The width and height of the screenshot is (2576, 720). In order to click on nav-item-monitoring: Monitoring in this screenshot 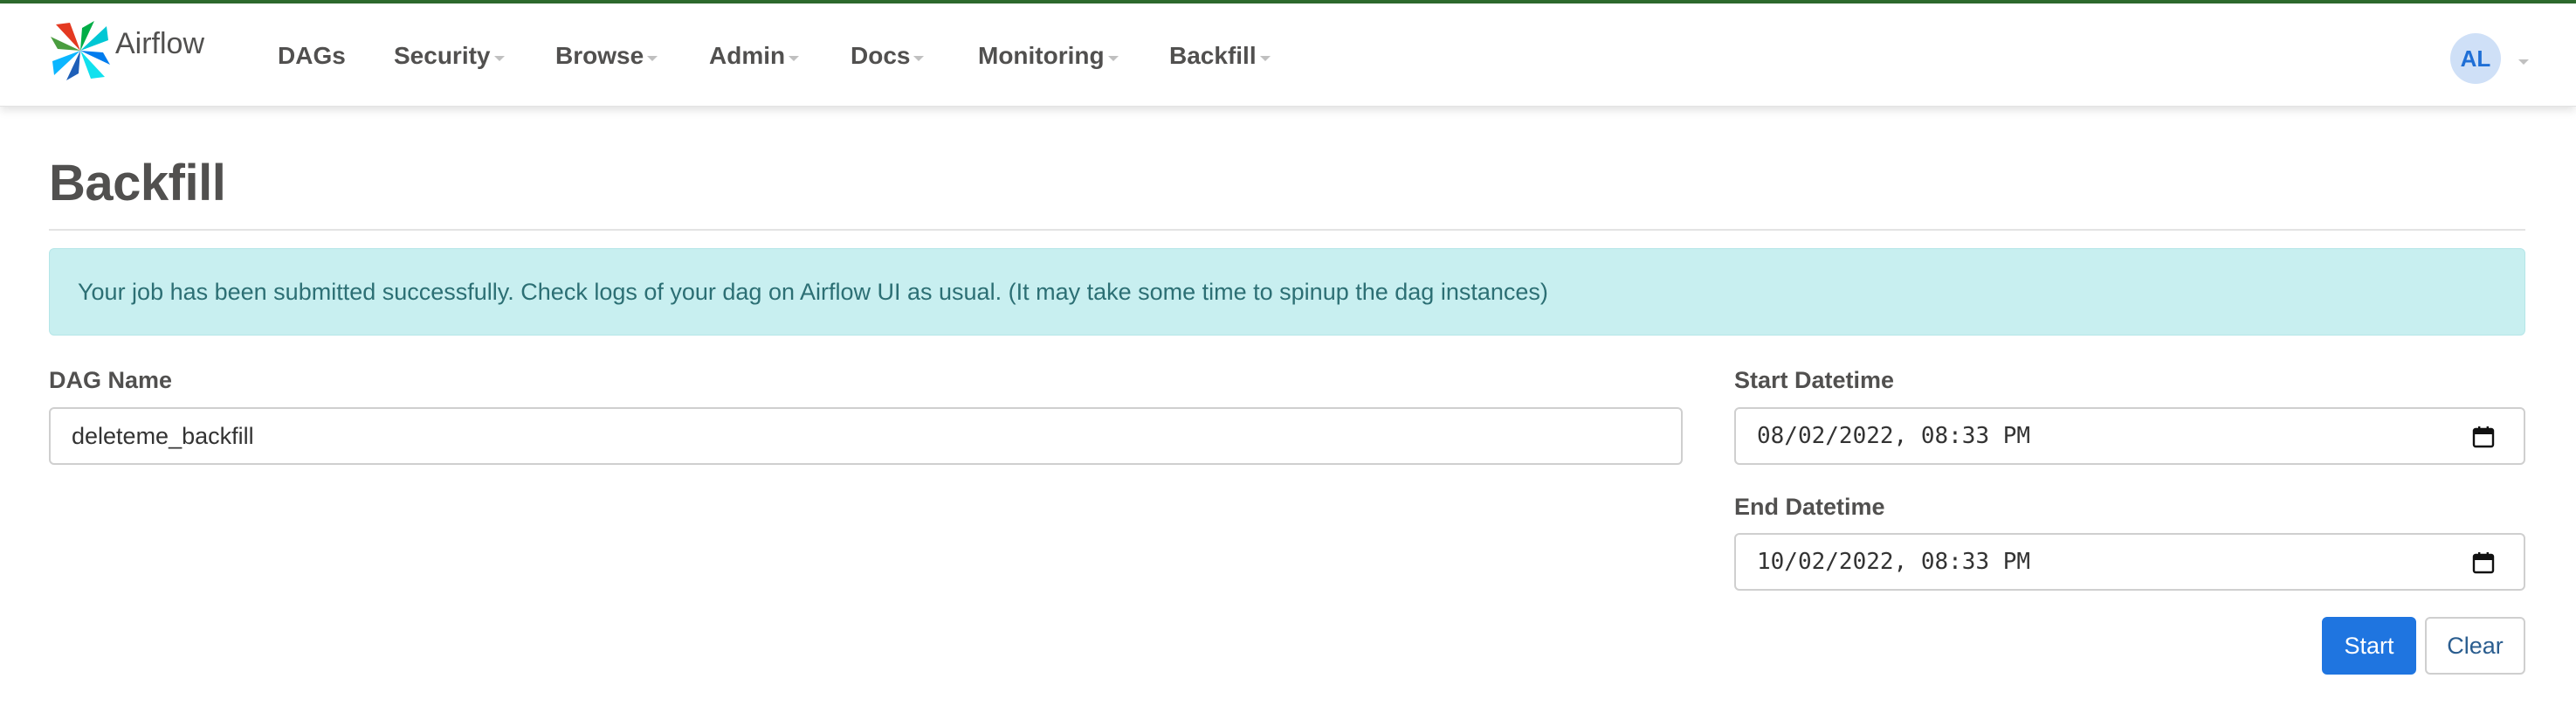, I will do `click(1048, 55)`.